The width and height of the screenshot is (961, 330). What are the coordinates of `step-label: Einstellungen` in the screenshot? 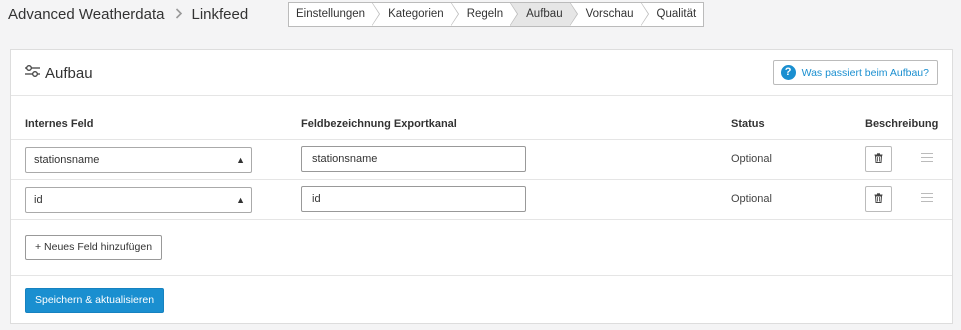 It's located at (331, 14).